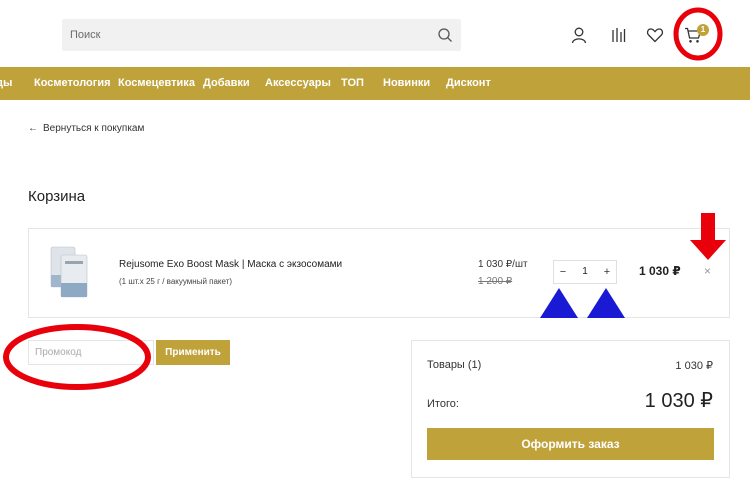 The height and width of the screenshot is (484, 750). Describe the element at coordinates (156, 83) in the screenshot. I see `nav-item-cosmeceutics: Космецевтика` at that location.